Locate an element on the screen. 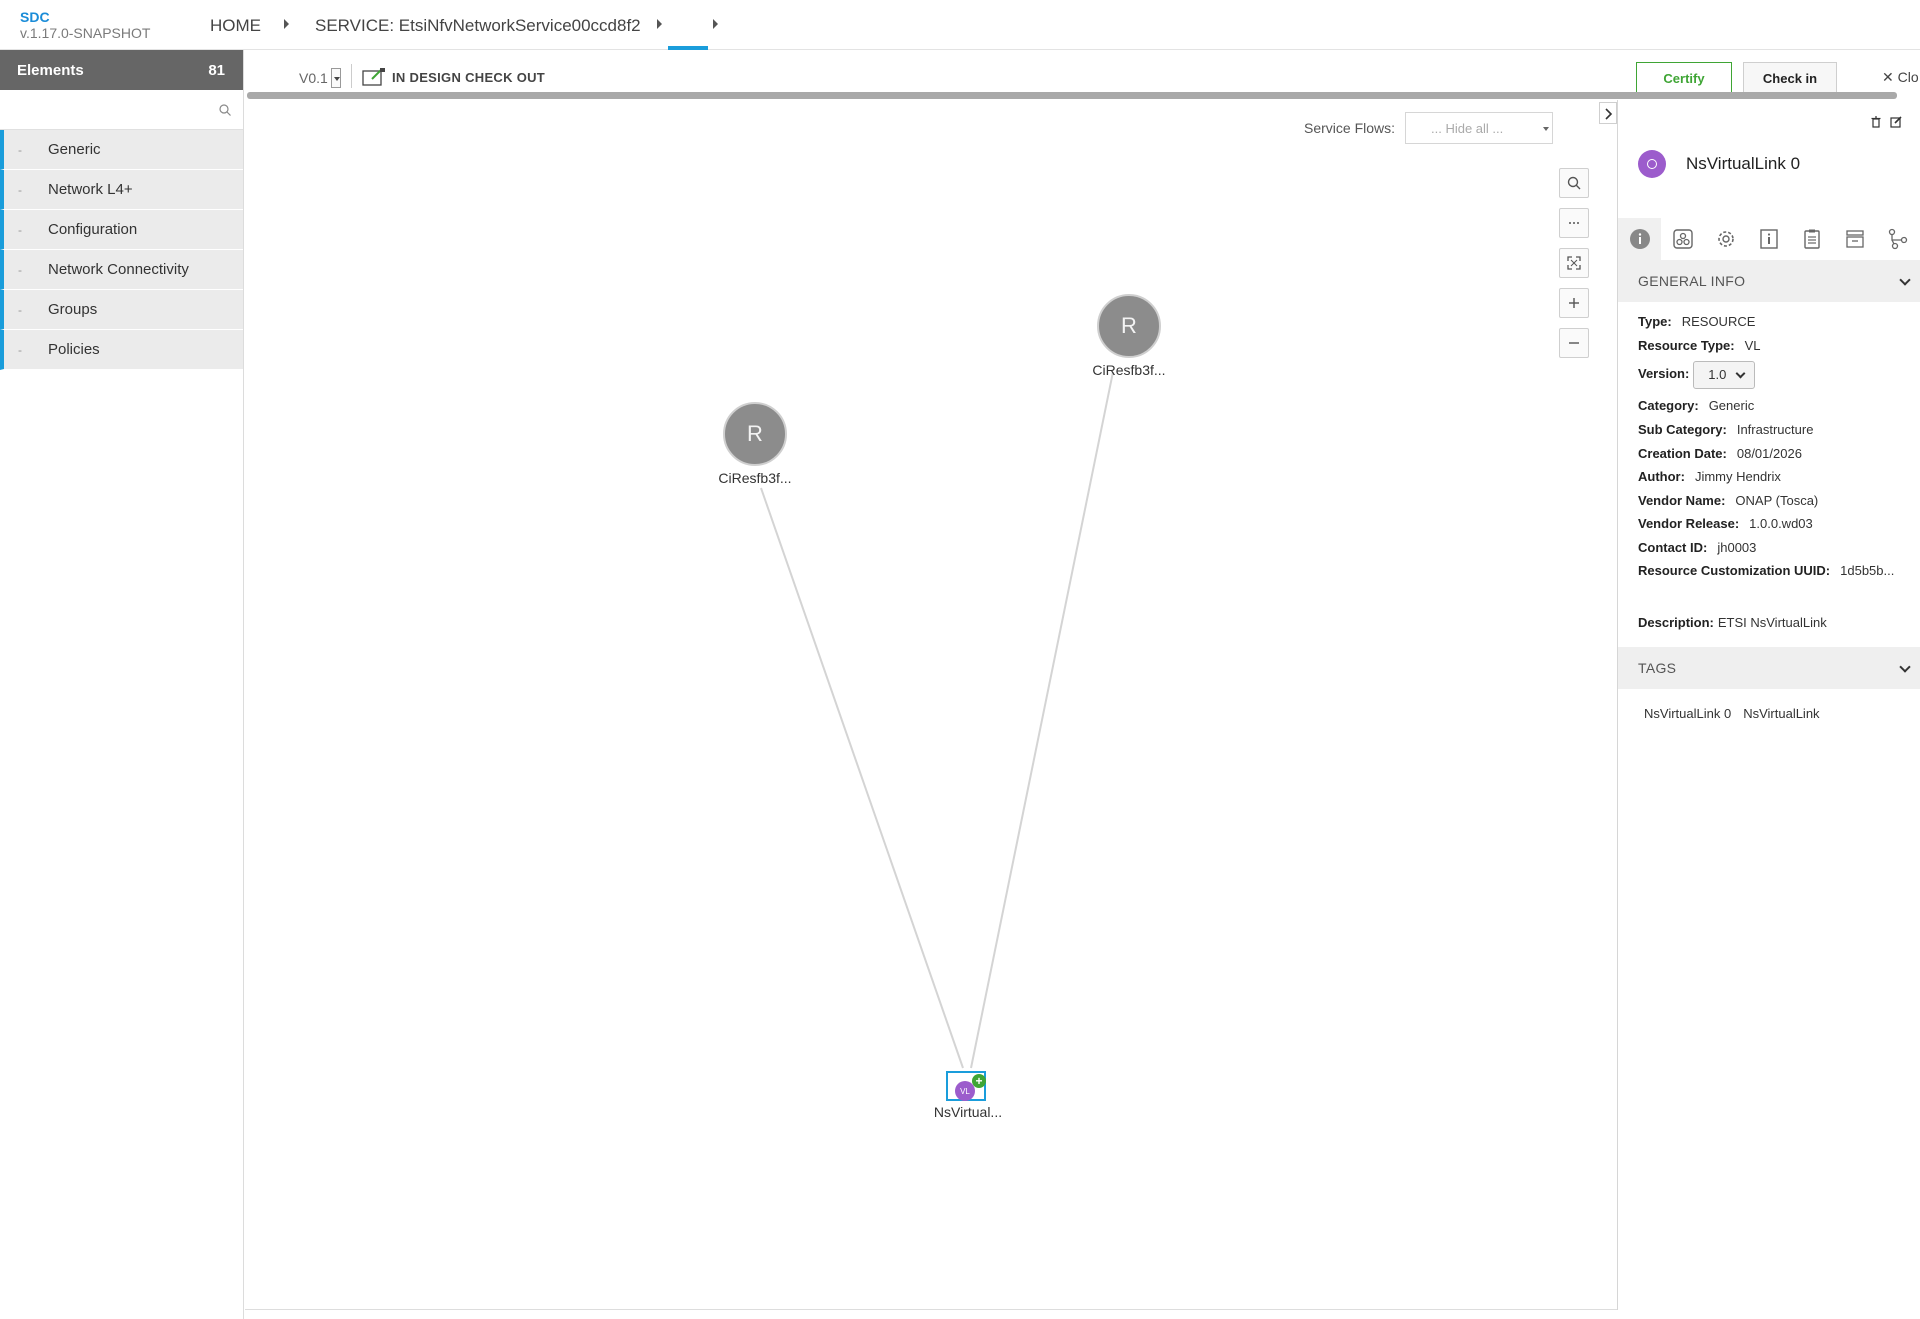  tab-information-artifacts is located at coordinates (1768, 239).